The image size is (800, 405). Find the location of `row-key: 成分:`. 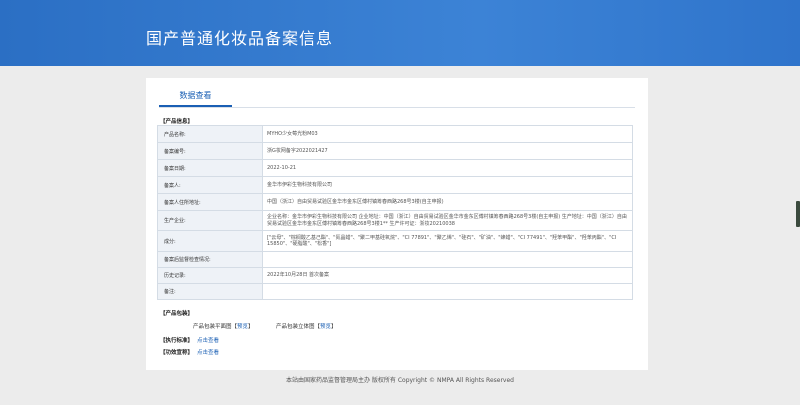

row-key: 成分: is located at coordinates (210, 241).